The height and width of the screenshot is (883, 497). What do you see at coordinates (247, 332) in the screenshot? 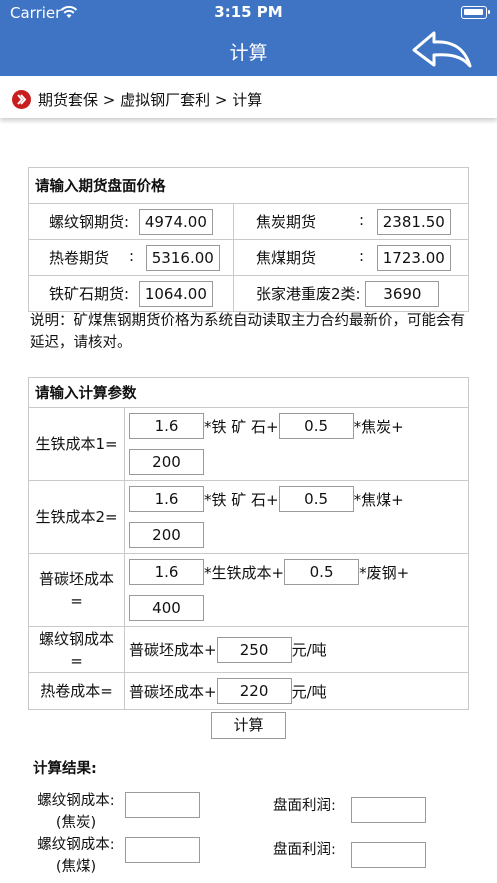
I see `price-note: 说明：矿煤焦钢期货价格为系统自动读取主力合约最新价，可能会有延迟，请核对。` at bounding box center [247, 332].